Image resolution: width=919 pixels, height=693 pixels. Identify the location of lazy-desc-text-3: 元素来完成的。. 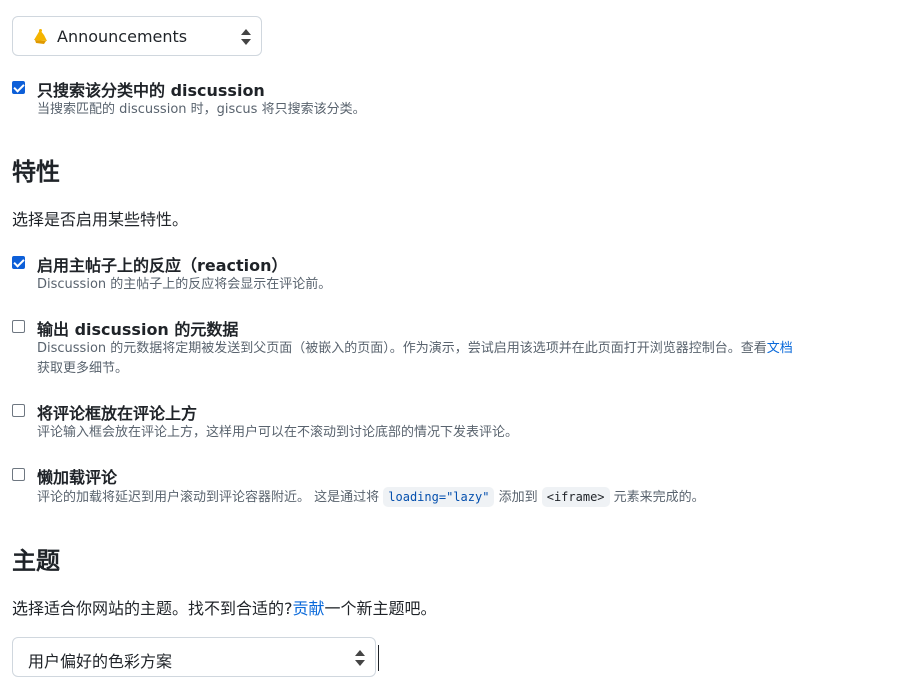
(659, 497).